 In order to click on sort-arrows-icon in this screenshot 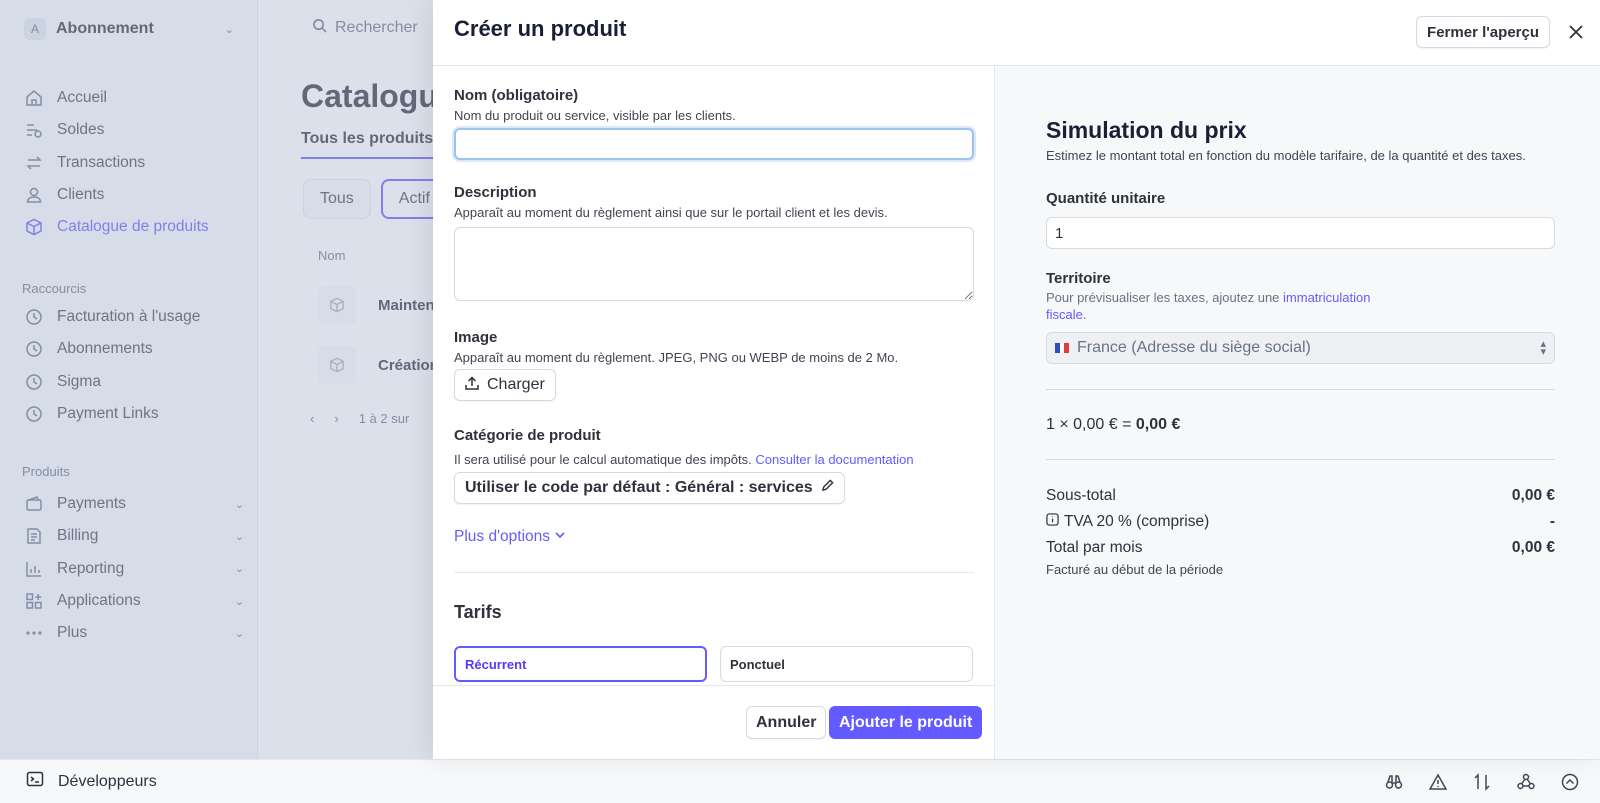, I will do `click(1482, 782)`.